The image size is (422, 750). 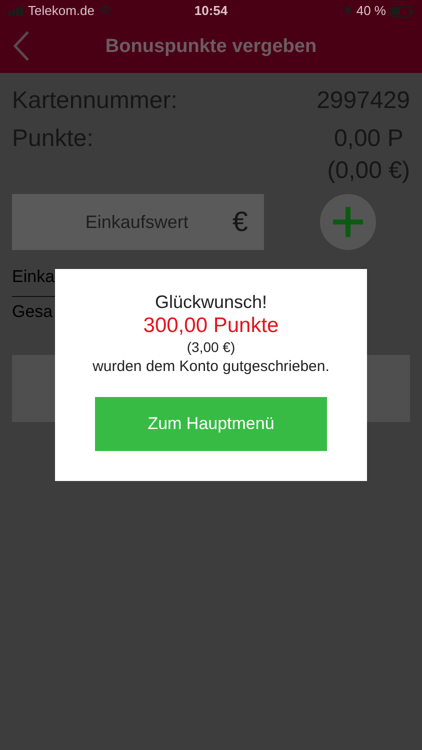 I want to click on signal-icon, so click(x=16, y=11).